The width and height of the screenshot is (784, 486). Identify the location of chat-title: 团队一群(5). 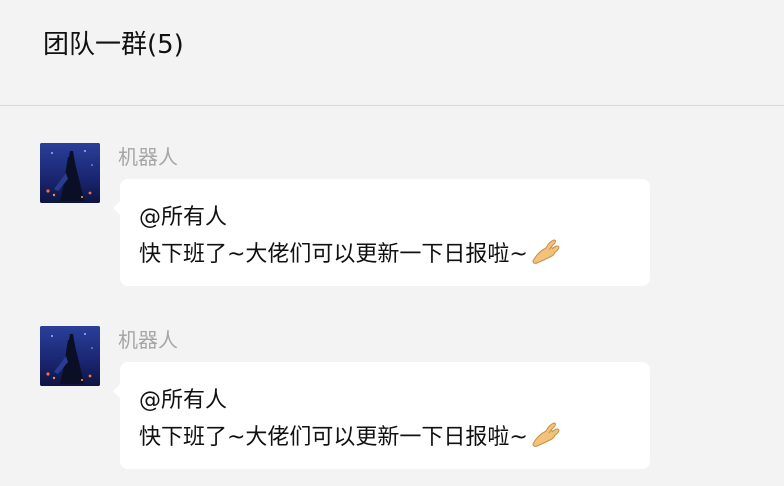
(113, 45).